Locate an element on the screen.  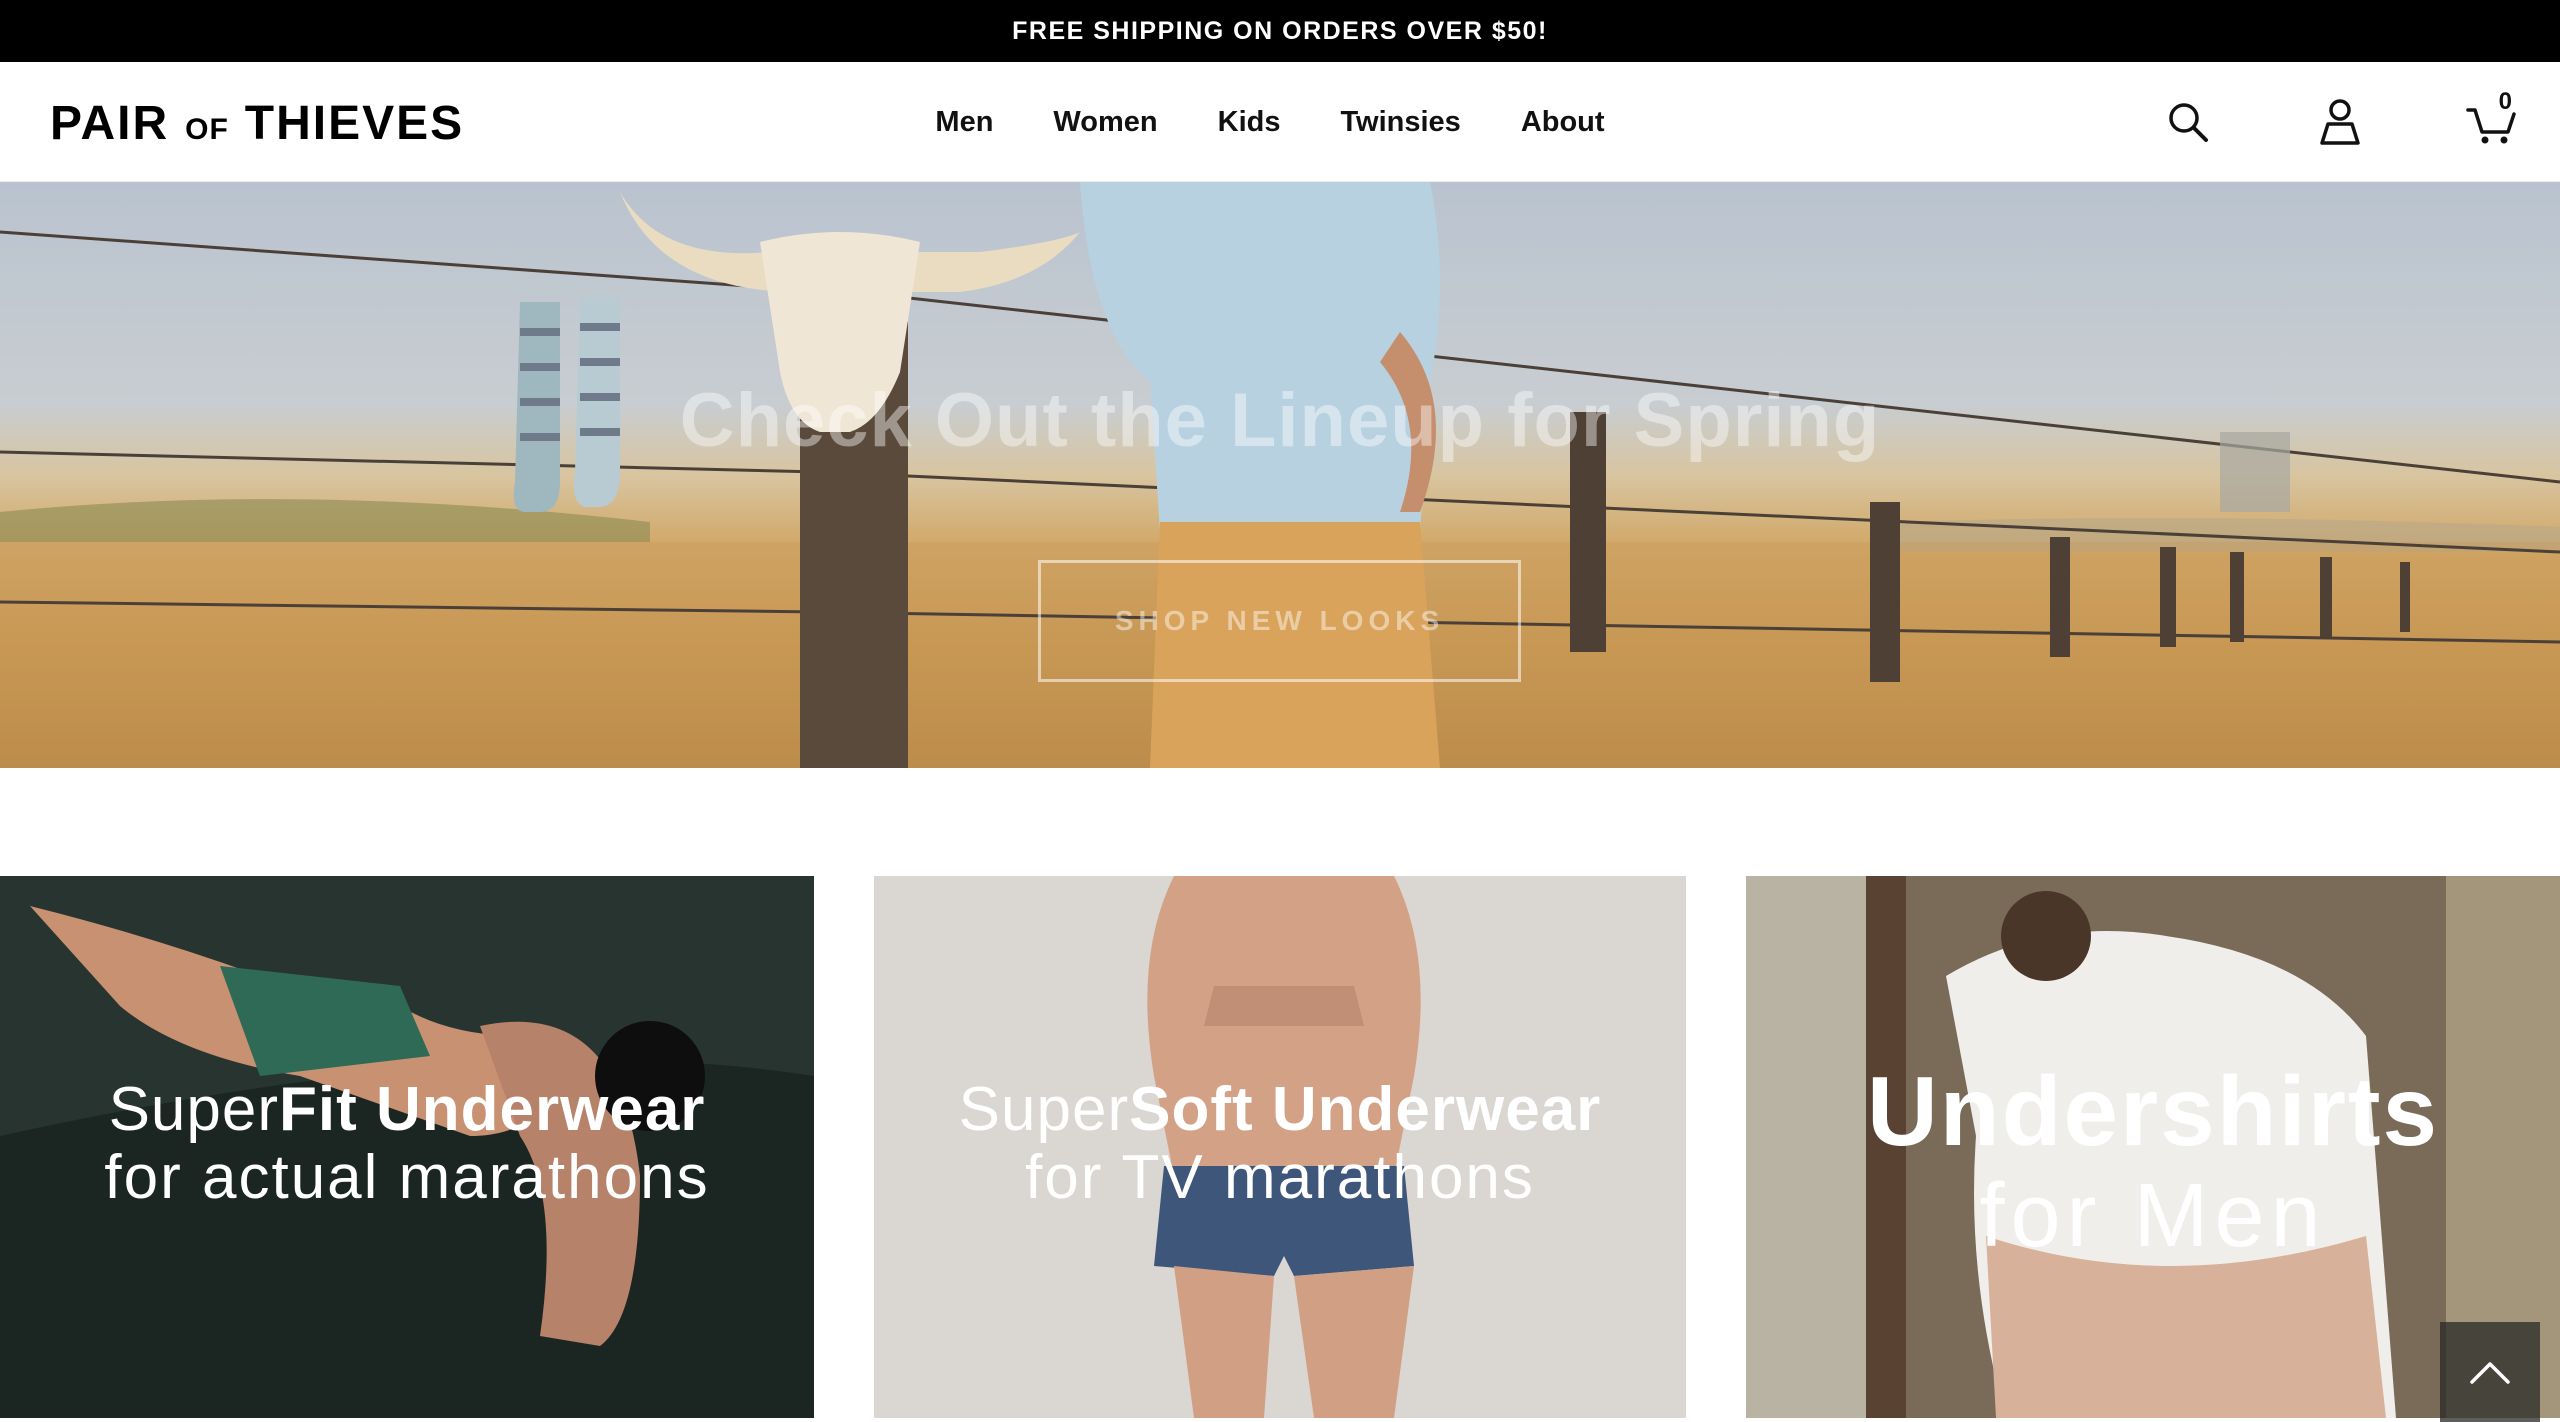
hero-title: Check Out the Lineup for Spring is located at coordinates (1280, 420).